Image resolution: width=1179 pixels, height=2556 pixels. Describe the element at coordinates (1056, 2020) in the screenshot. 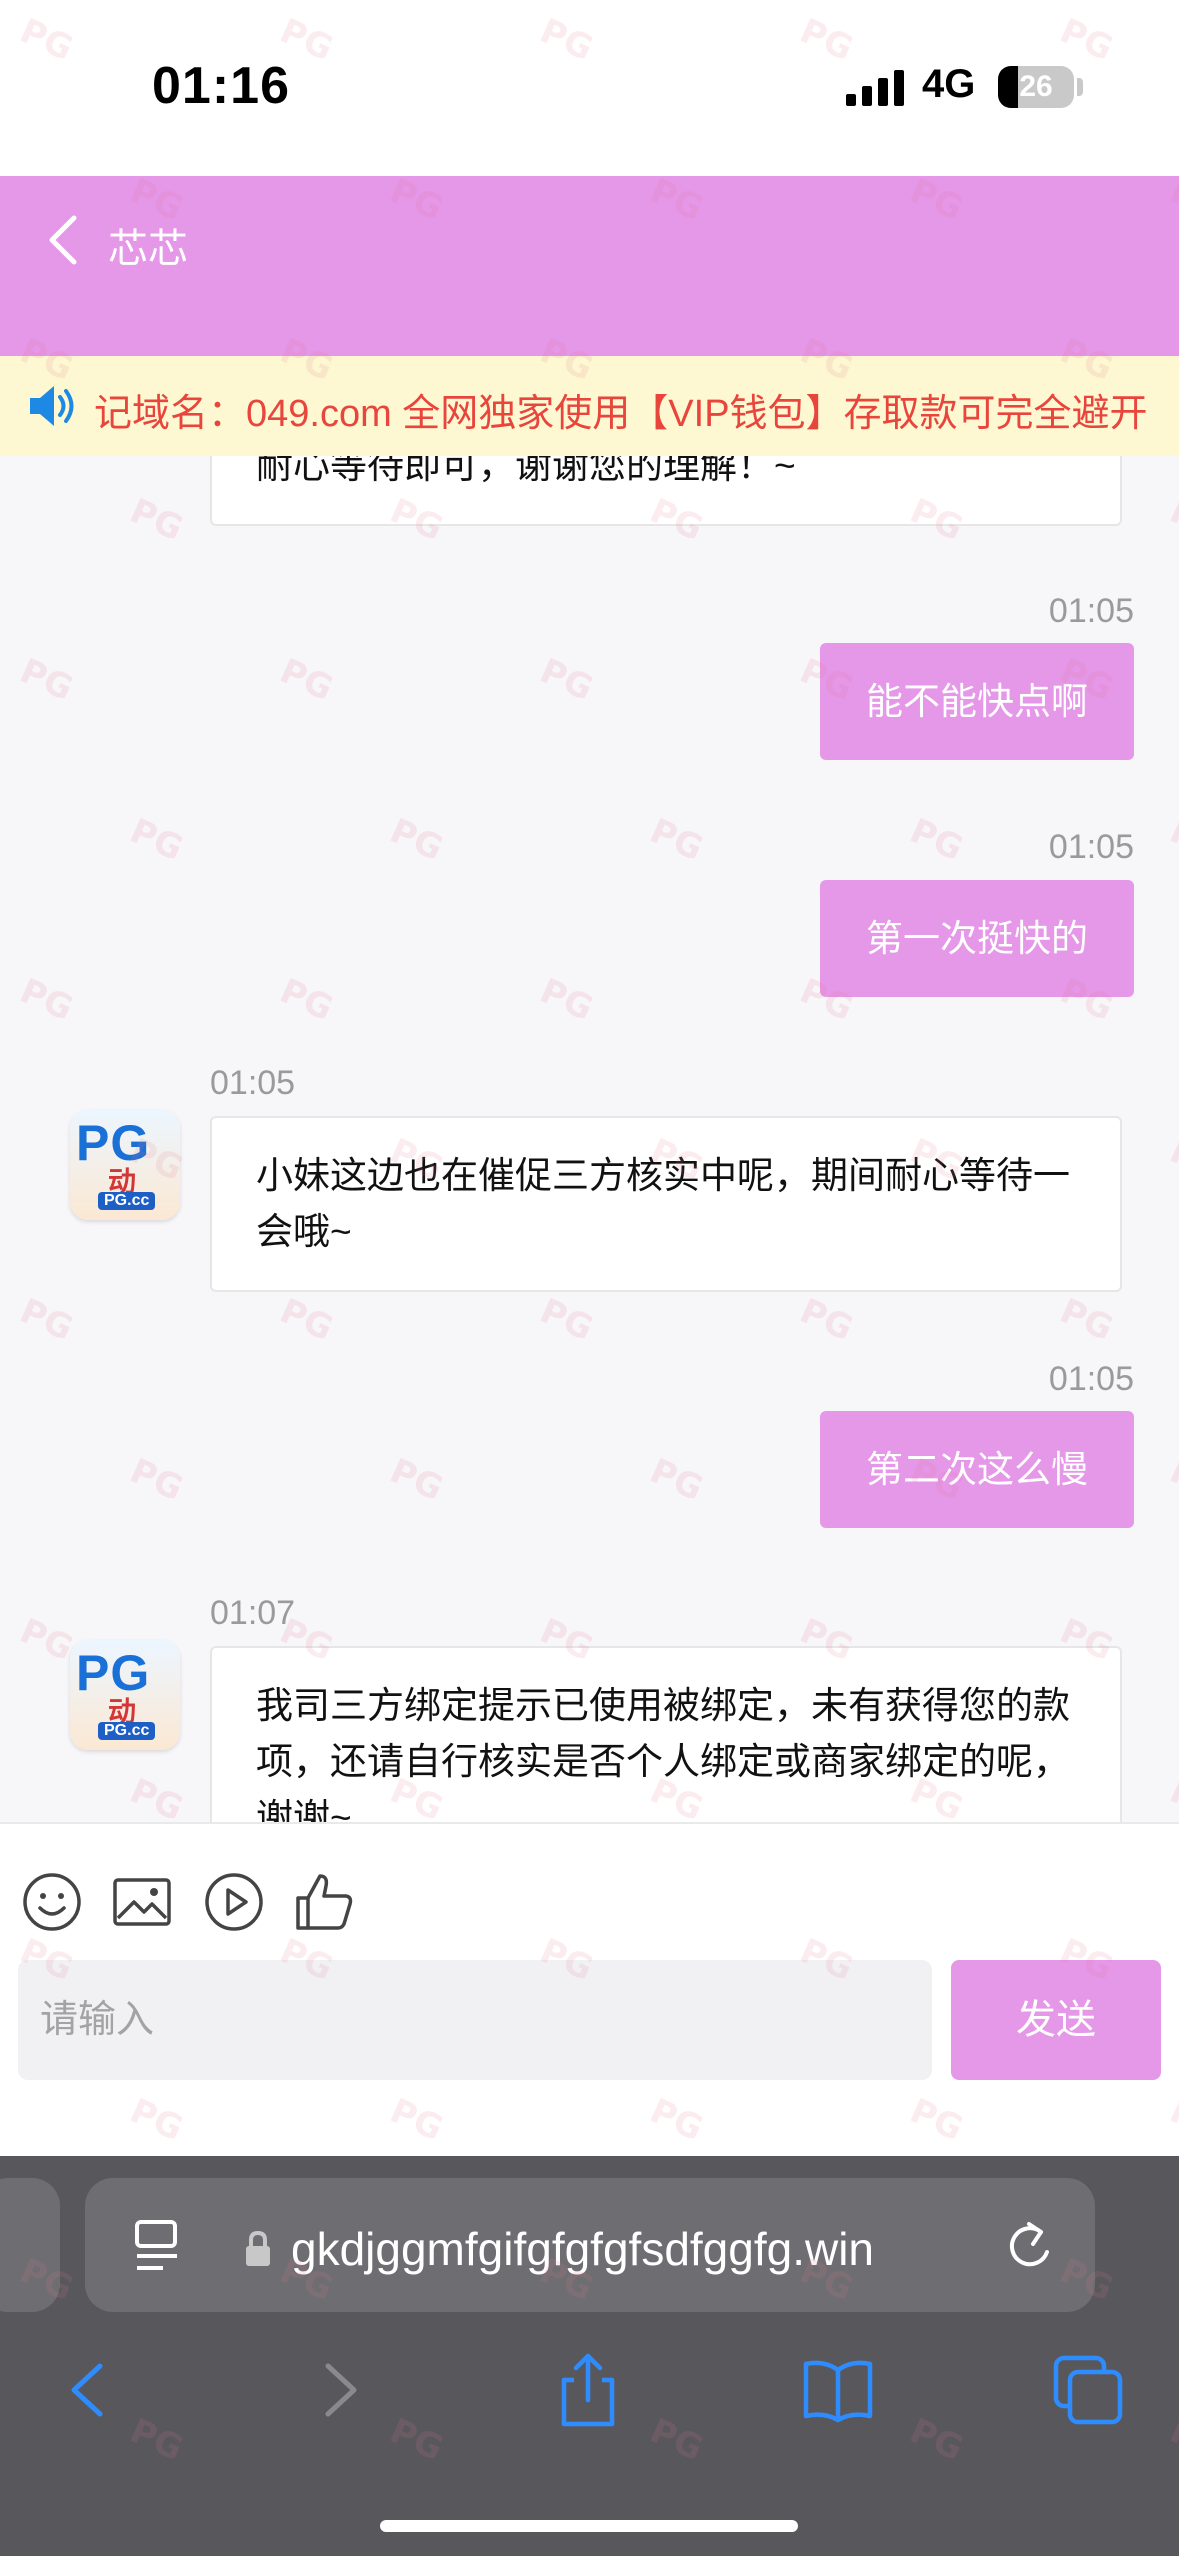

I see `send-button: 发送` at that location.